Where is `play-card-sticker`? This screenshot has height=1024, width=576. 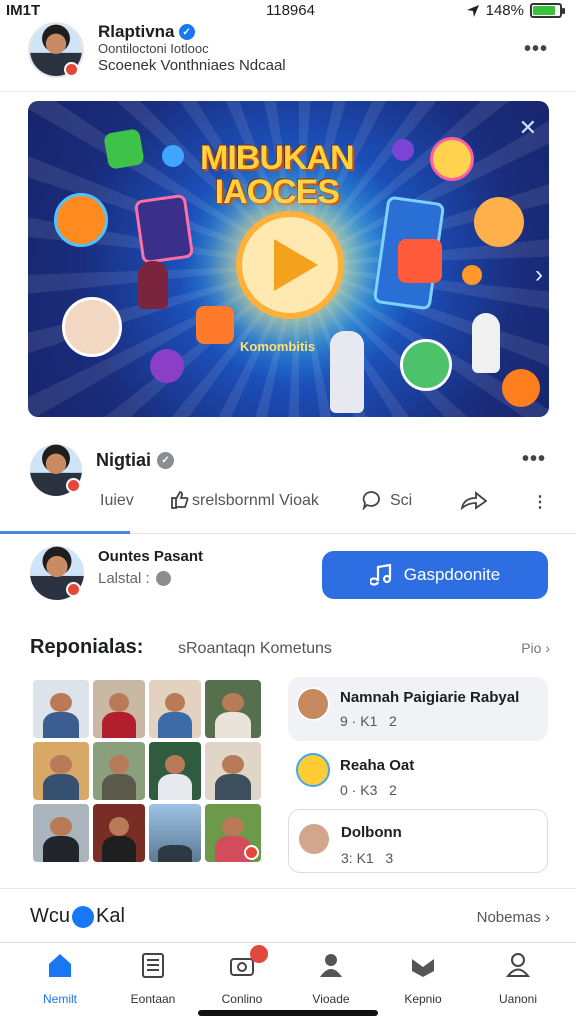 play-card-sticker is located at coordinates (420, 261).